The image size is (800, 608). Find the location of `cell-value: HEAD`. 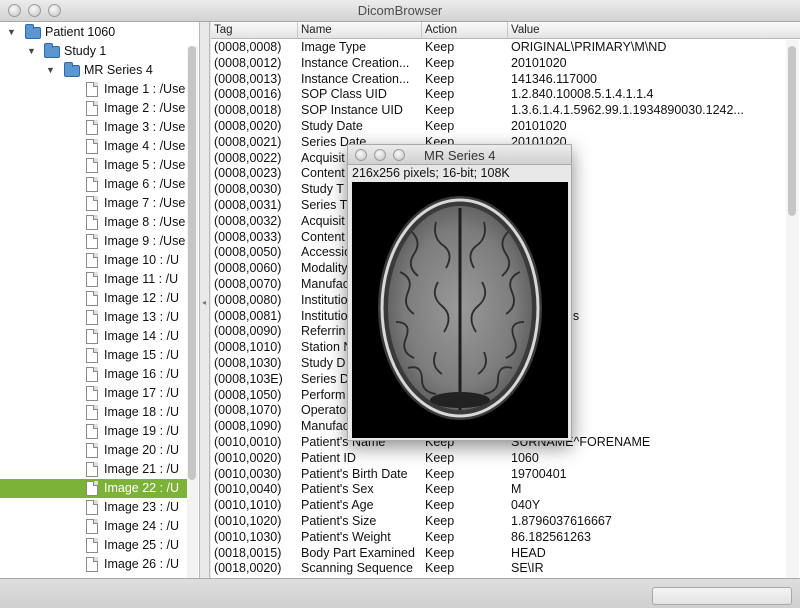

cell-value: HEAD is located at coordinates (650, 554).